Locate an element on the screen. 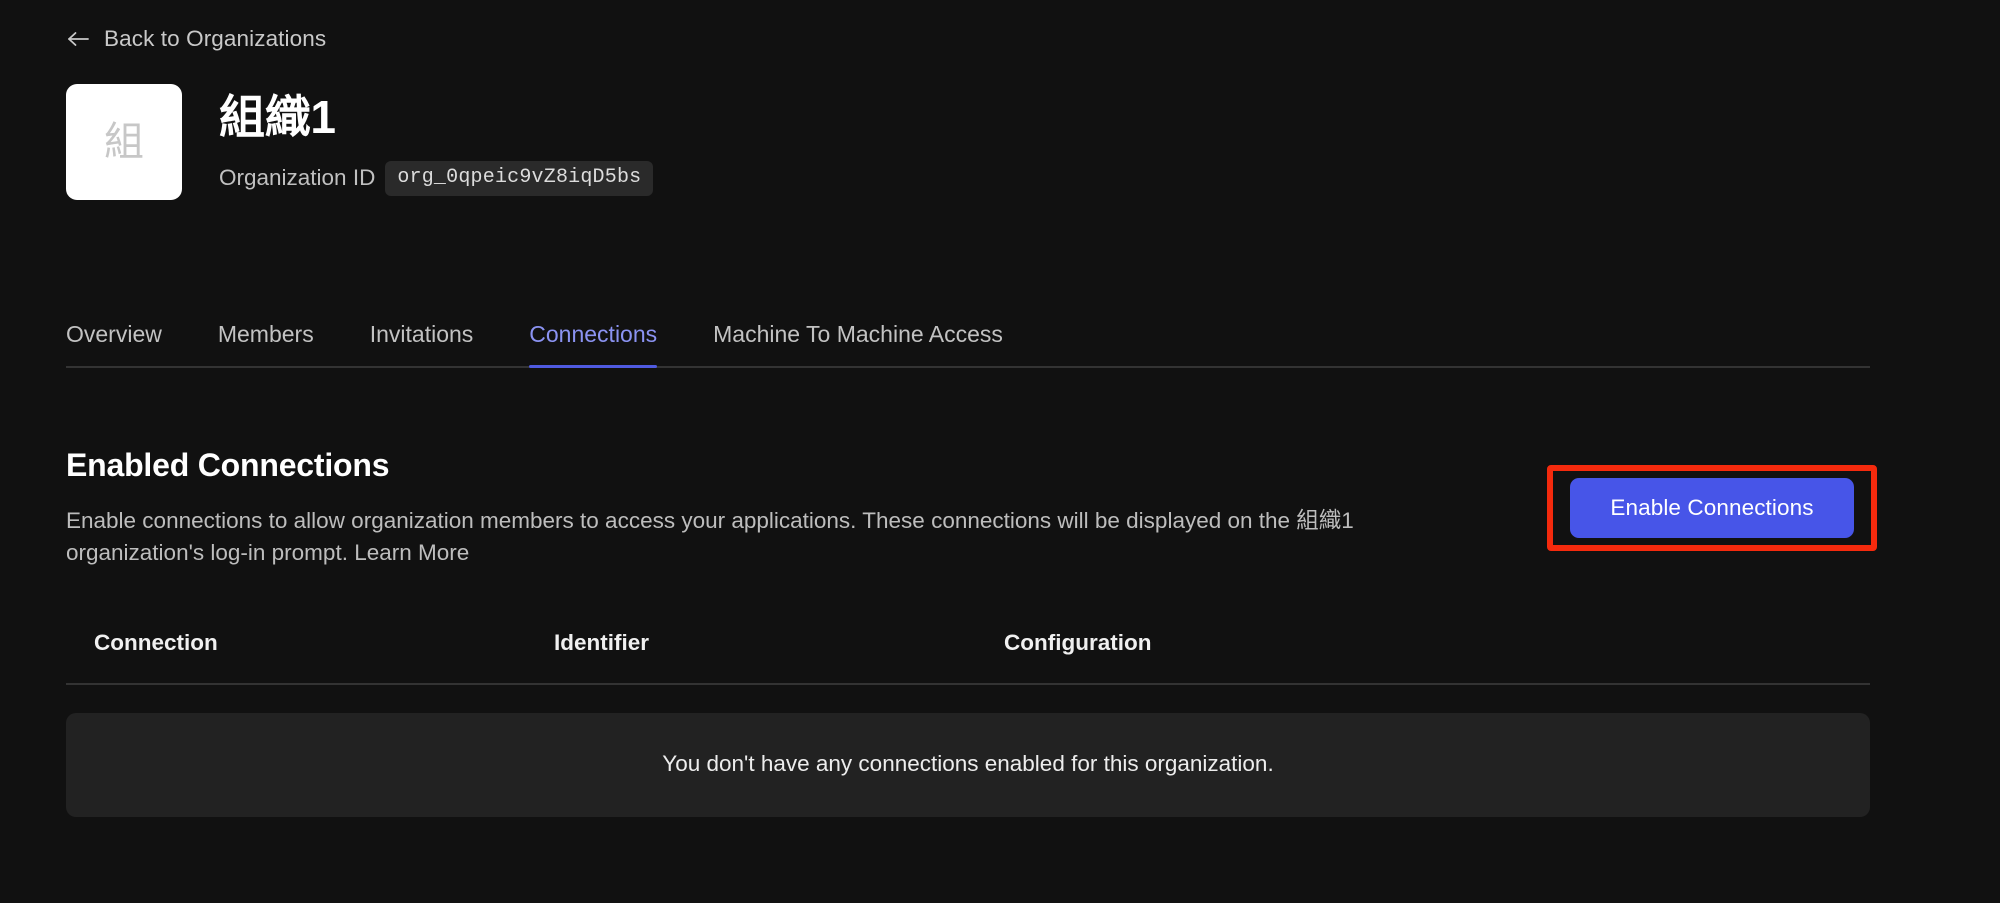 The image size is (2000, 903). column-header-connection: Connection is located at coordinates (156, 642).